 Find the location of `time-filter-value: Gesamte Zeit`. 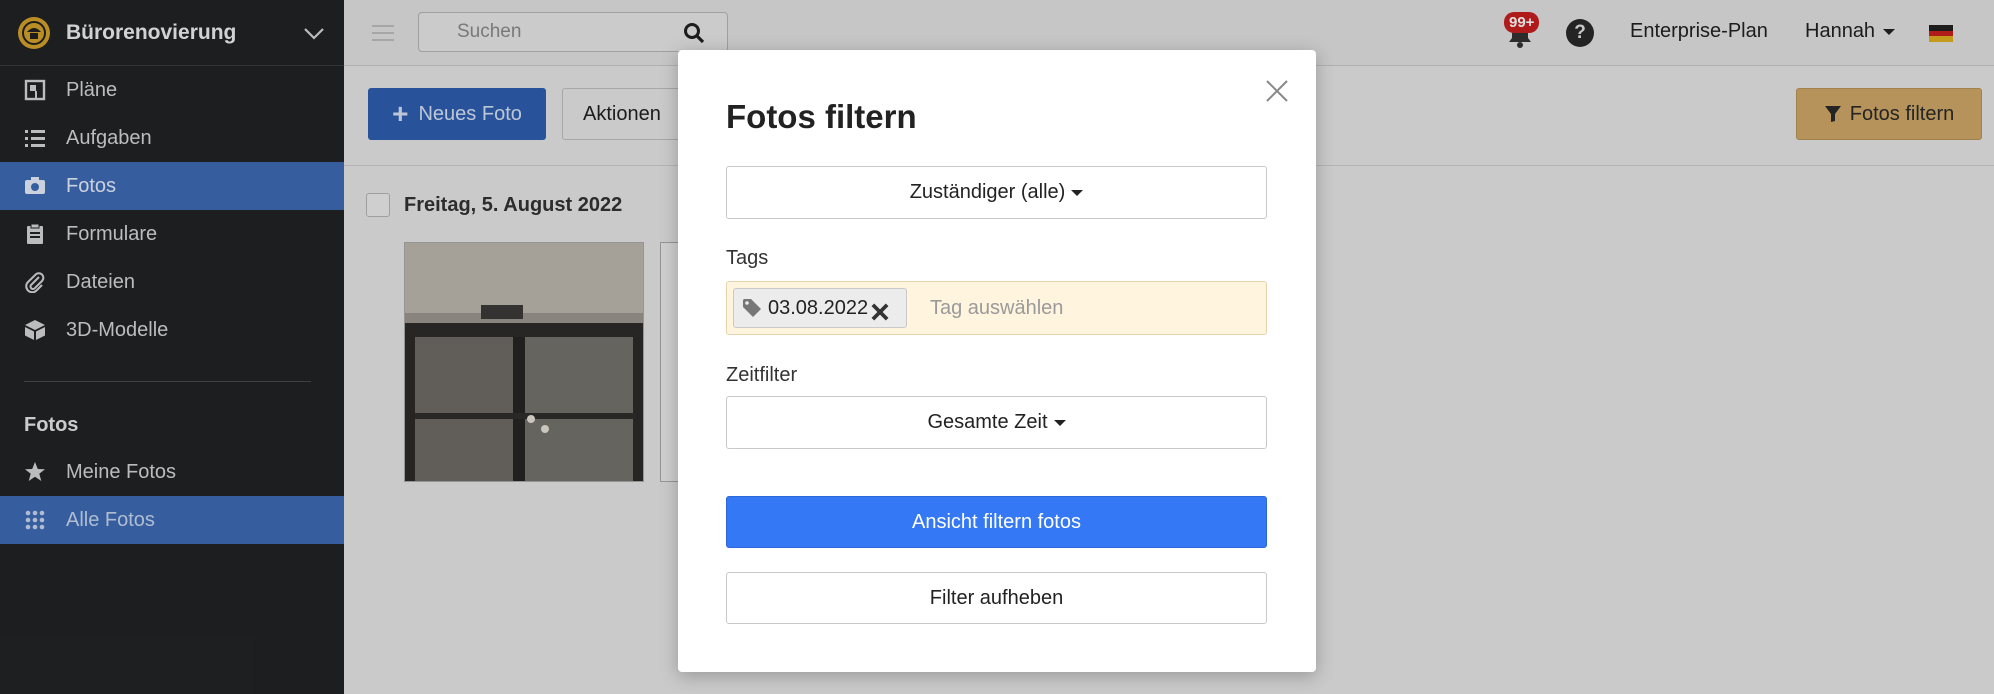

time-filter-value: Gesamte Zeit is located at coordinates (987, 422).